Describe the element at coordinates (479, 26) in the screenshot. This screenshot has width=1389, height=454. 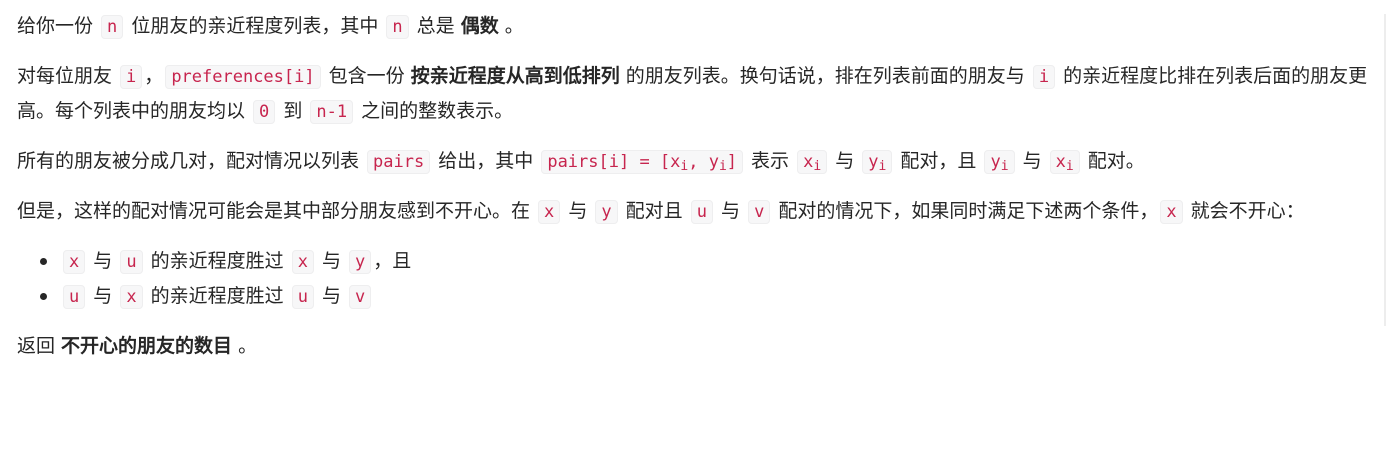
I see `bold-text: 偶数` at that location.